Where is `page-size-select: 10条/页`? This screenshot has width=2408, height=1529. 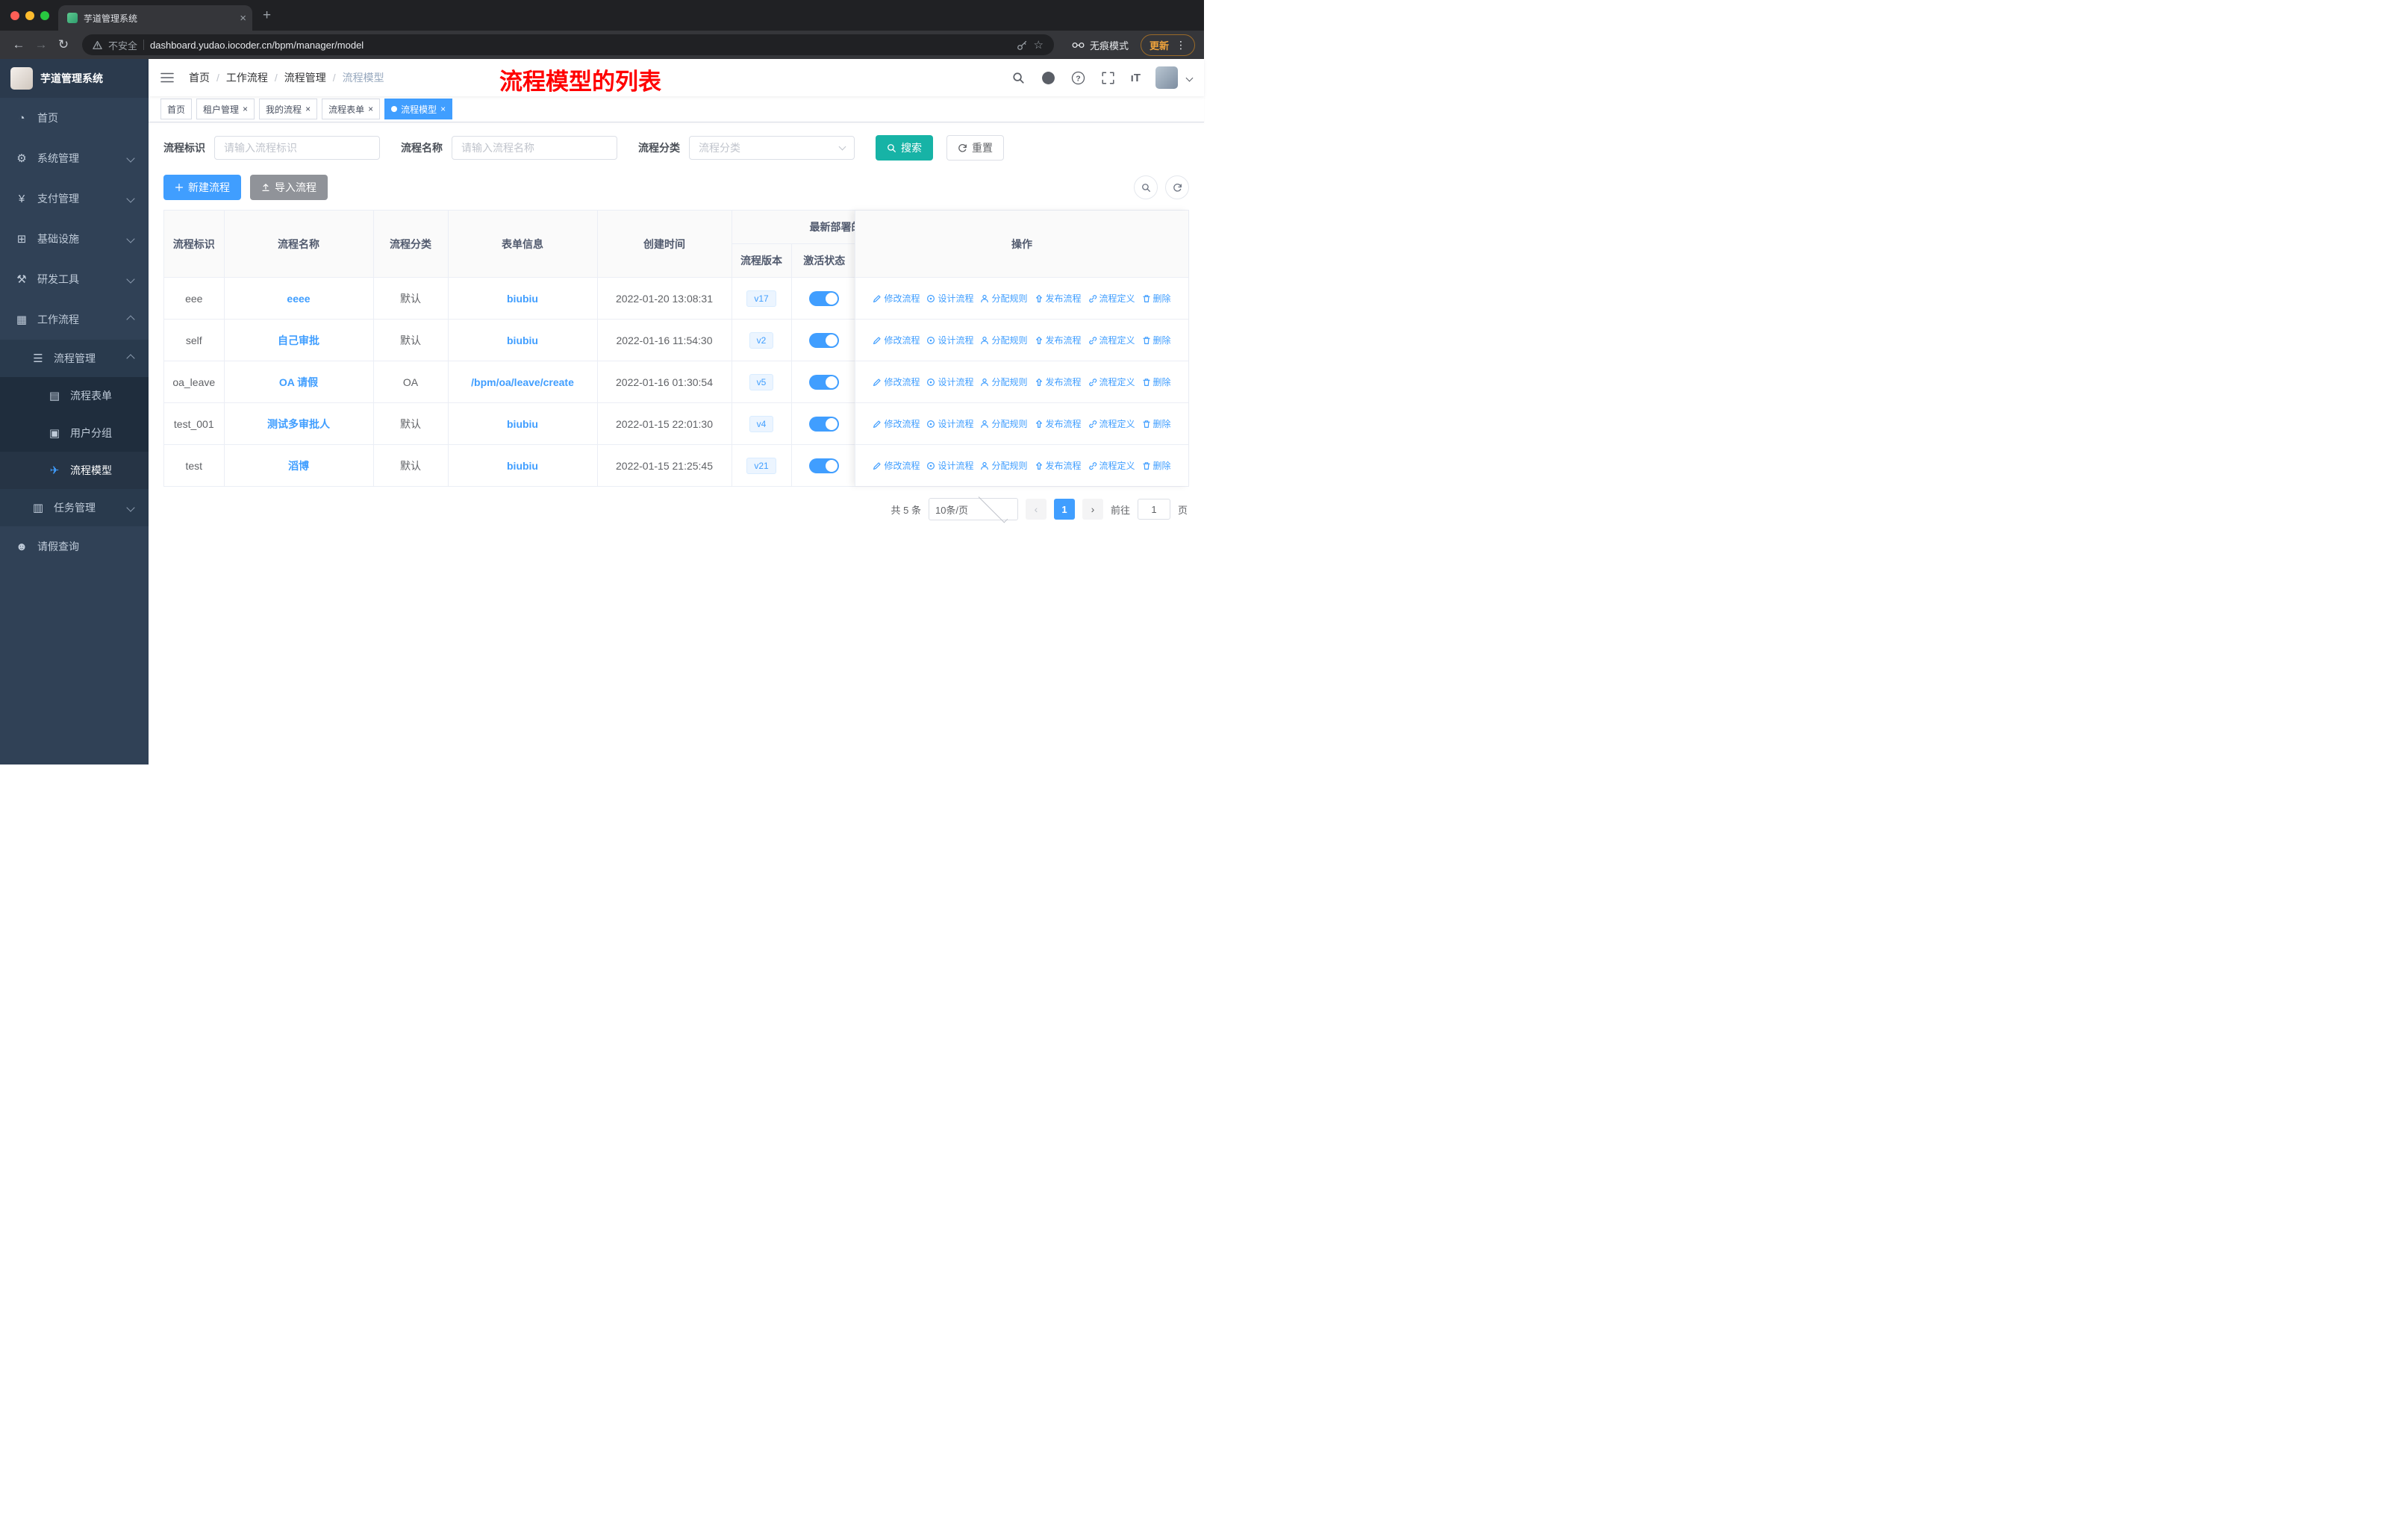 page-size-select: 10条/页 is located at coordinates (973, 508).